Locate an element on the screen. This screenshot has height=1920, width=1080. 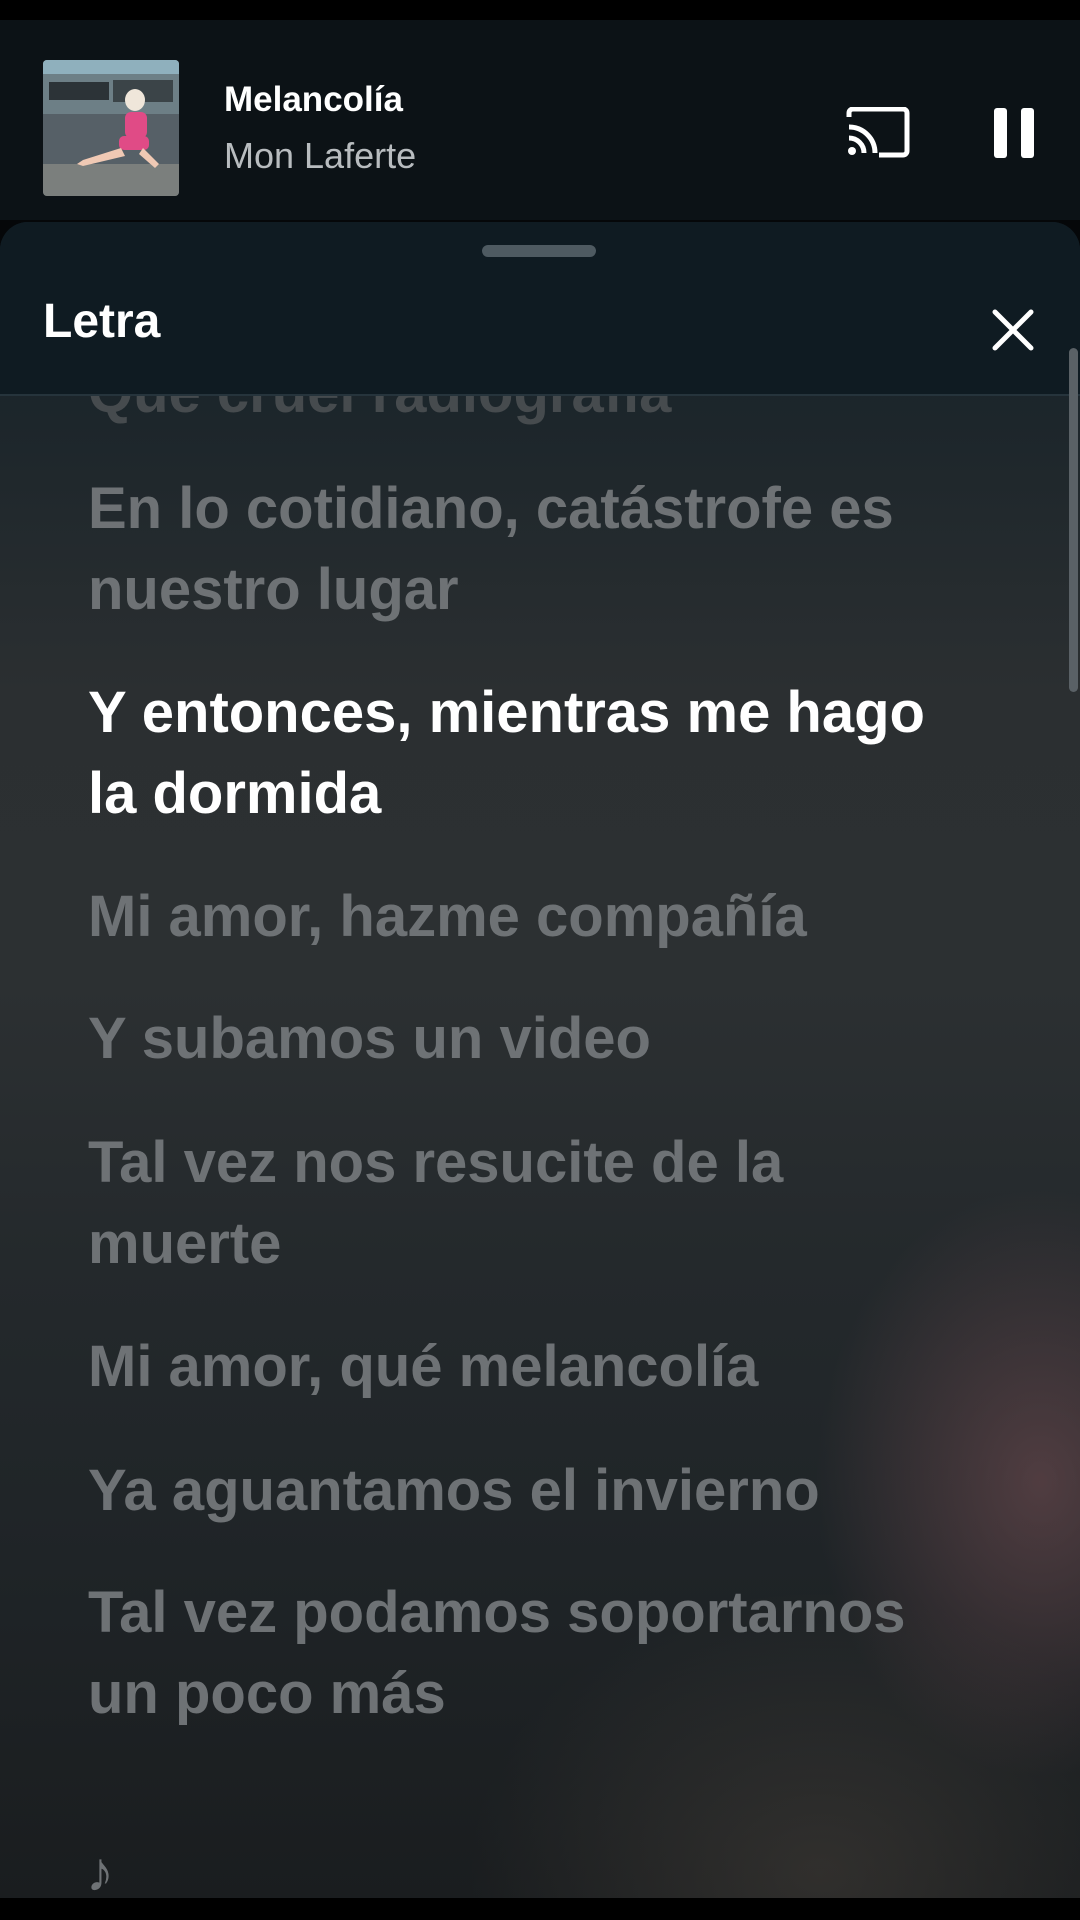
track-title: Melancolía is located at coordinates (313, 100).